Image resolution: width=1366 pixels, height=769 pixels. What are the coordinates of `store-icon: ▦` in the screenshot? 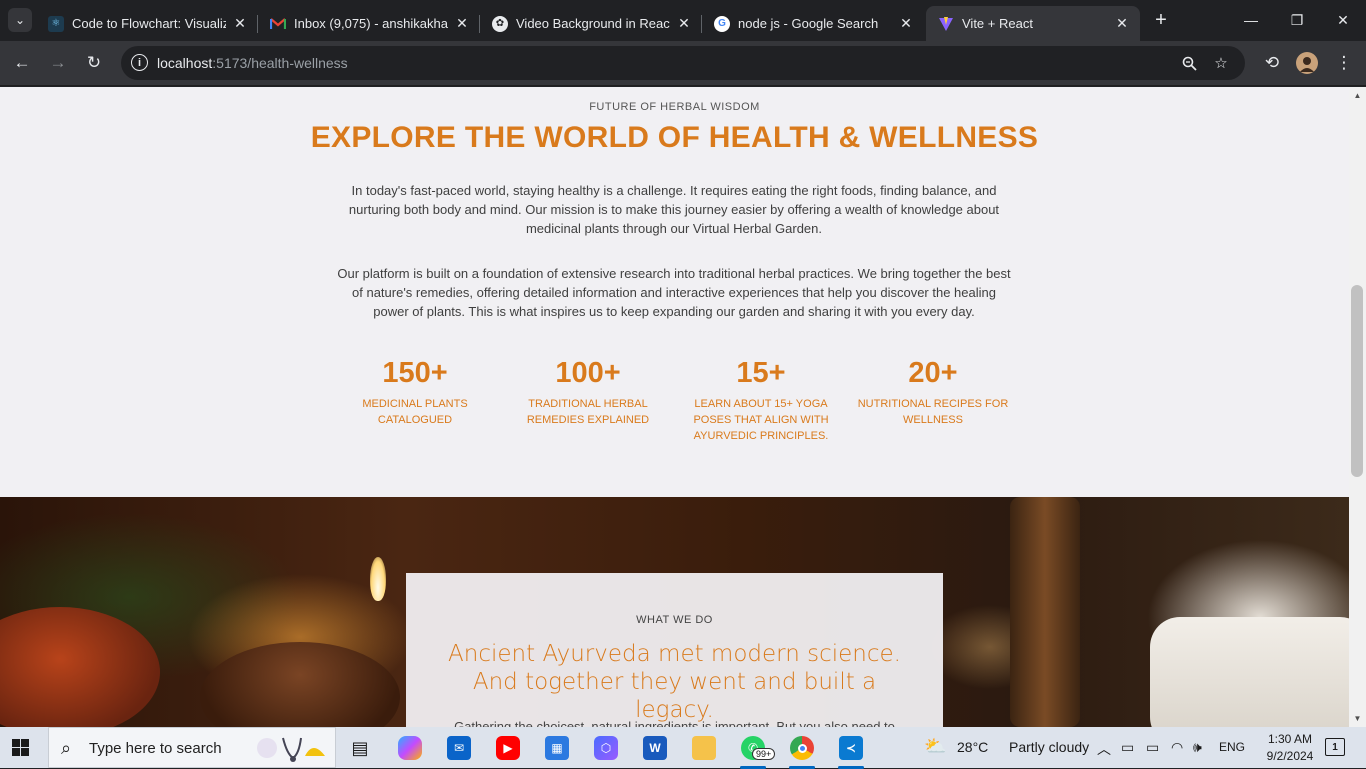 It's located at (557, 748).